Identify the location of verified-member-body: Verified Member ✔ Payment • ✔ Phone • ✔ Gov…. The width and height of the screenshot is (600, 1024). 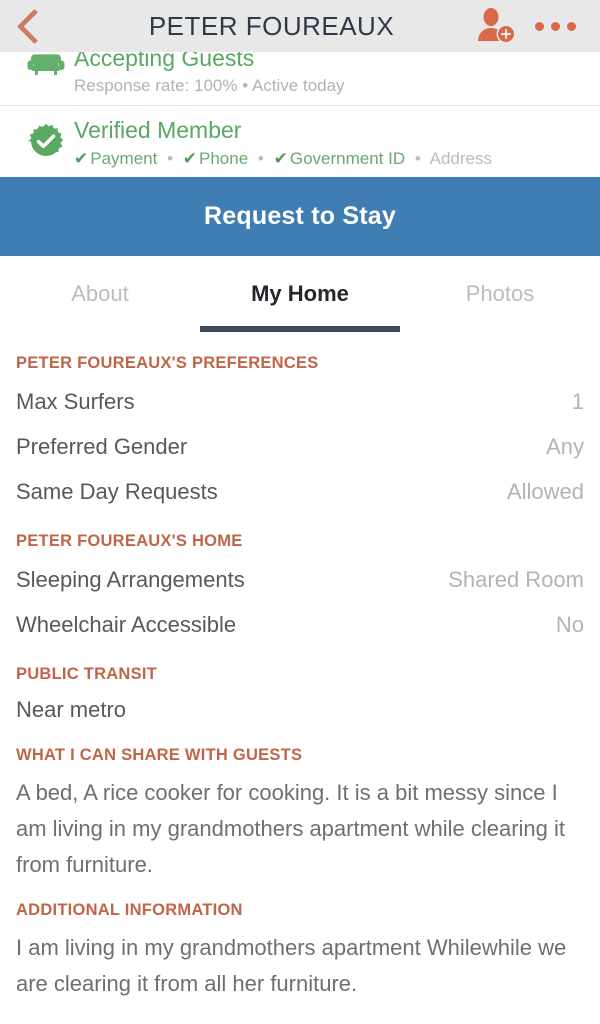
(283, 144).